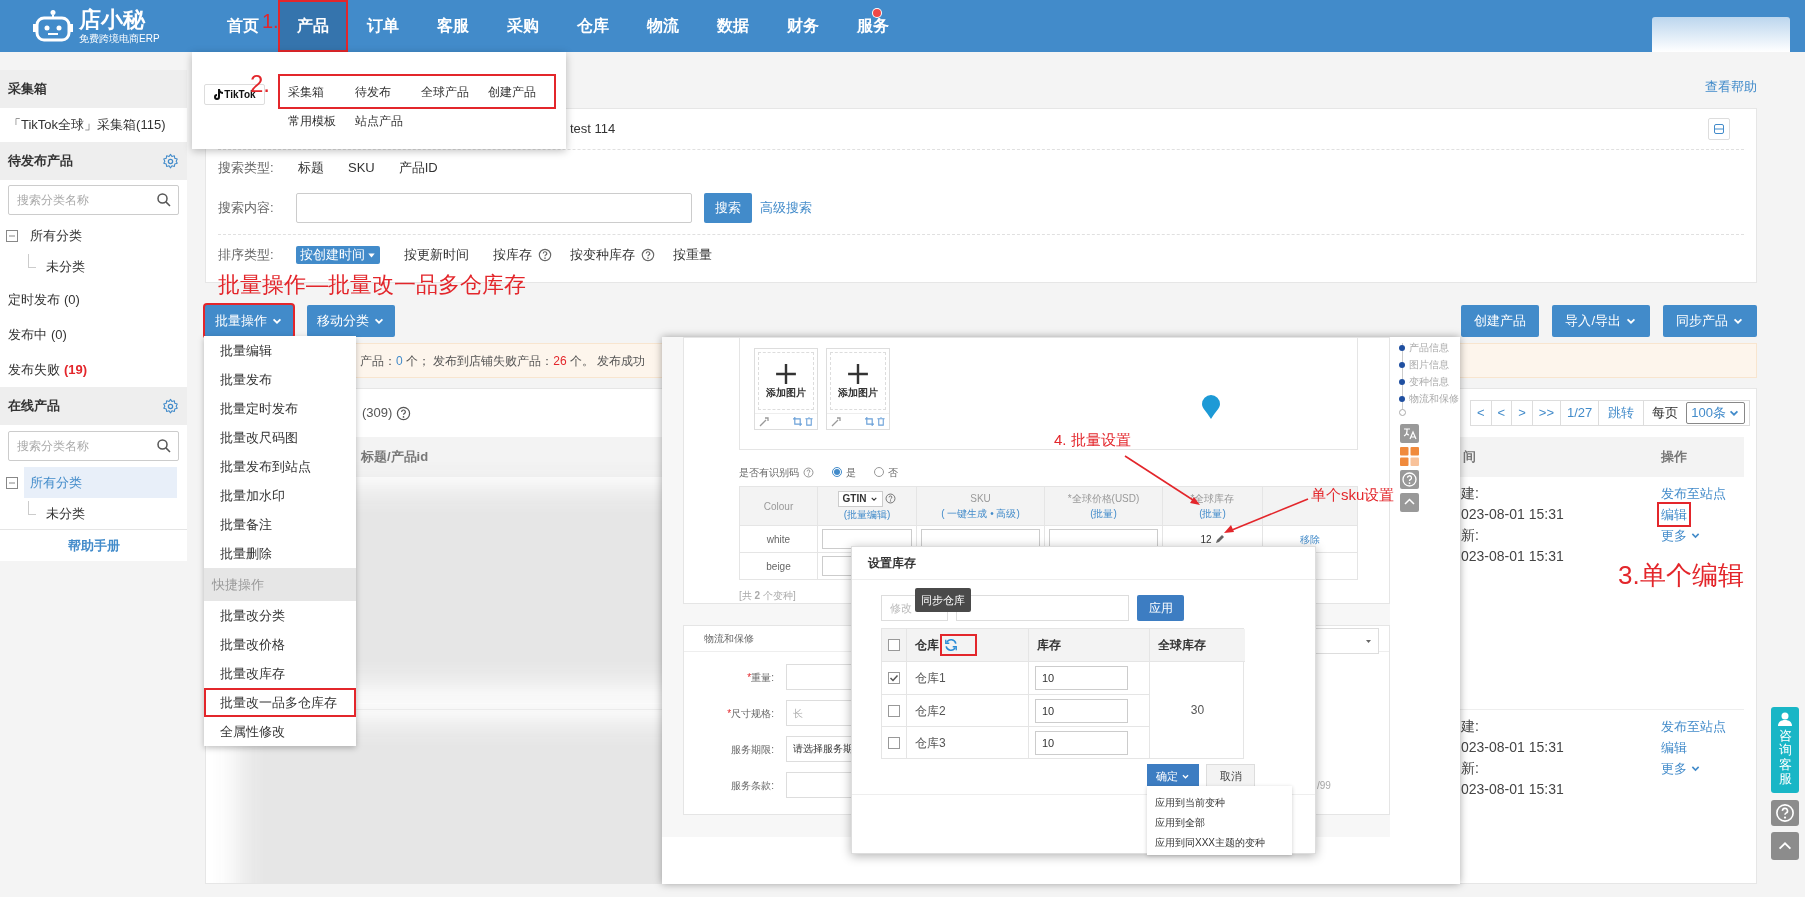 The height and width of the screenshot is (897, 1805). What do you see at coordinates (1197, 710) in the screenshot?
I see `table-cell-text: 30` at bounding box center [1197, 710].